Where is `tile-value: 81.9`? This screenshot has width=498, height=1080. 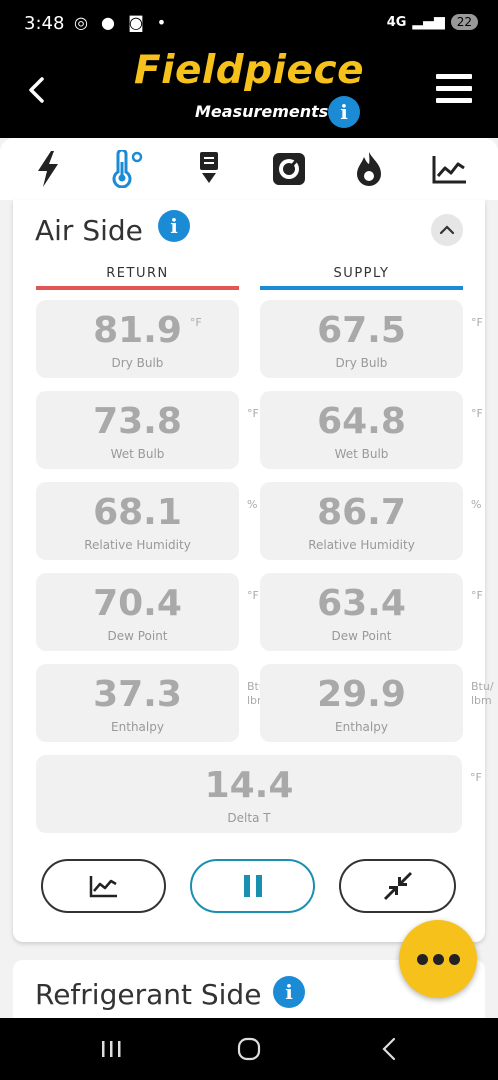 tile-value: 81.9 is located at coordinates (137, 330).